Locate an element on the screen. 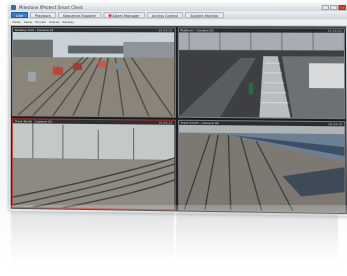 Image resolution: width=347 pixels, height=276 pixels. subbar-item-shared: Shared is located at coordinates (54, 22).